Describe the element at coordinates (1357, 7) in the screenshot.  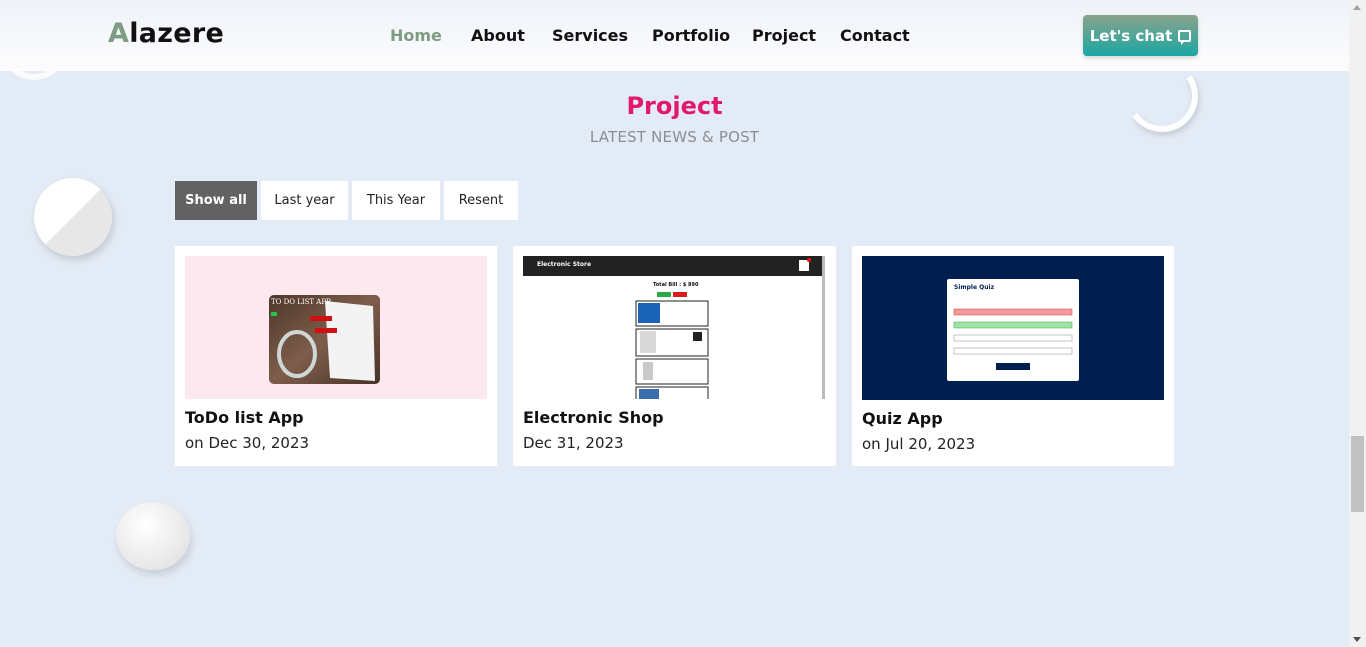
I see `scroll-up-arrow-icon` at that location.